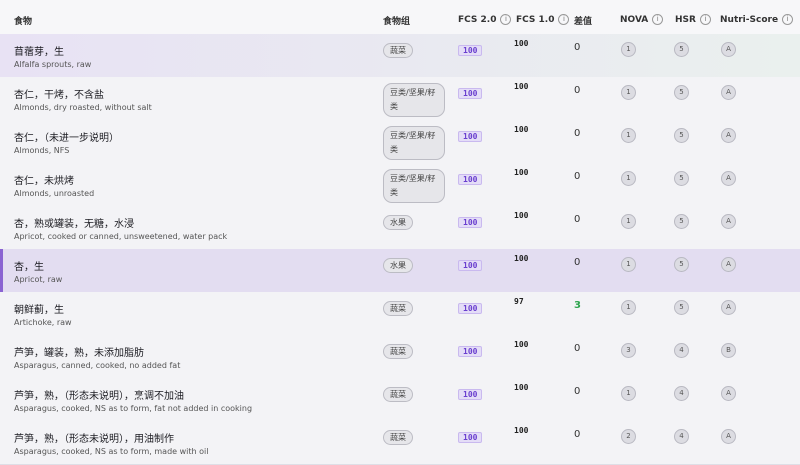 The height and width of the screenshot is (465, 800). I want to click on table-row-selected: 杏，生 Apricot, raw 水果 100 100 0 1 5 A, so click(400, 271).